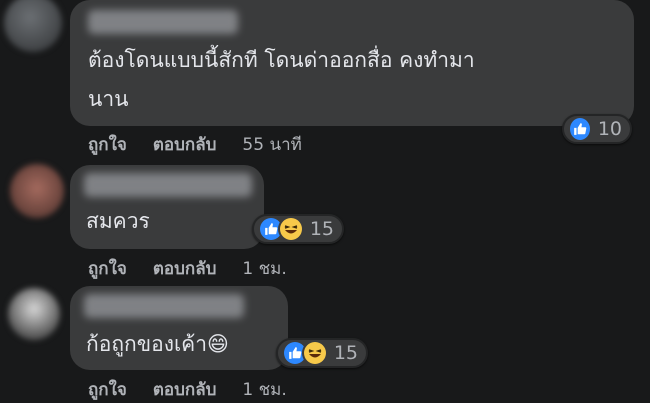 This screenshot has height=403, width=650. Describe the element at coordinates (108, 99) in the screenshot. I see `comment-text-line: นาน` at that location.